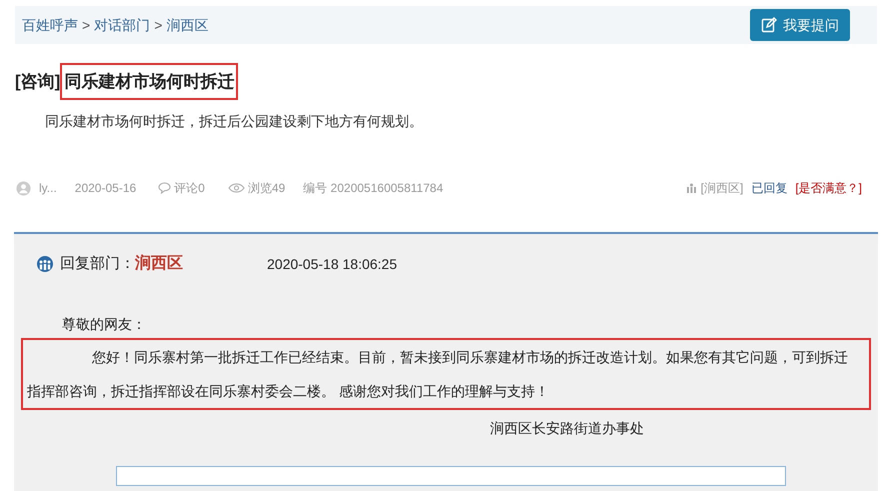 This screenshot has width=892, height=491. What do you see at coordinates (800, 25) in the screenshot?
I see `ask-button: 我要提问` at bounding box center [800, 25].